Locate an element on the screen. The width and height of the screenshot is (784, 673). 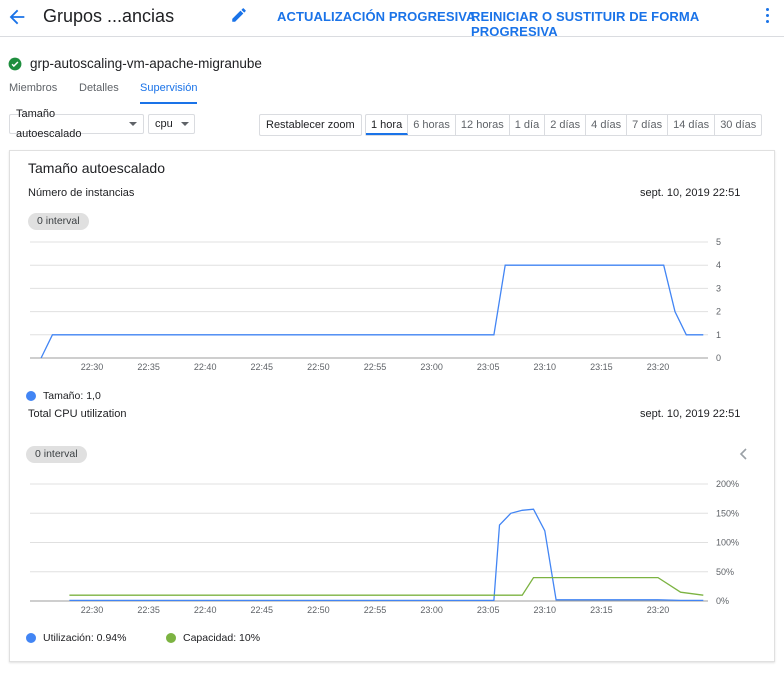
reset-zoom-button: Restablecer zoom is located at coordinates (310, 125).